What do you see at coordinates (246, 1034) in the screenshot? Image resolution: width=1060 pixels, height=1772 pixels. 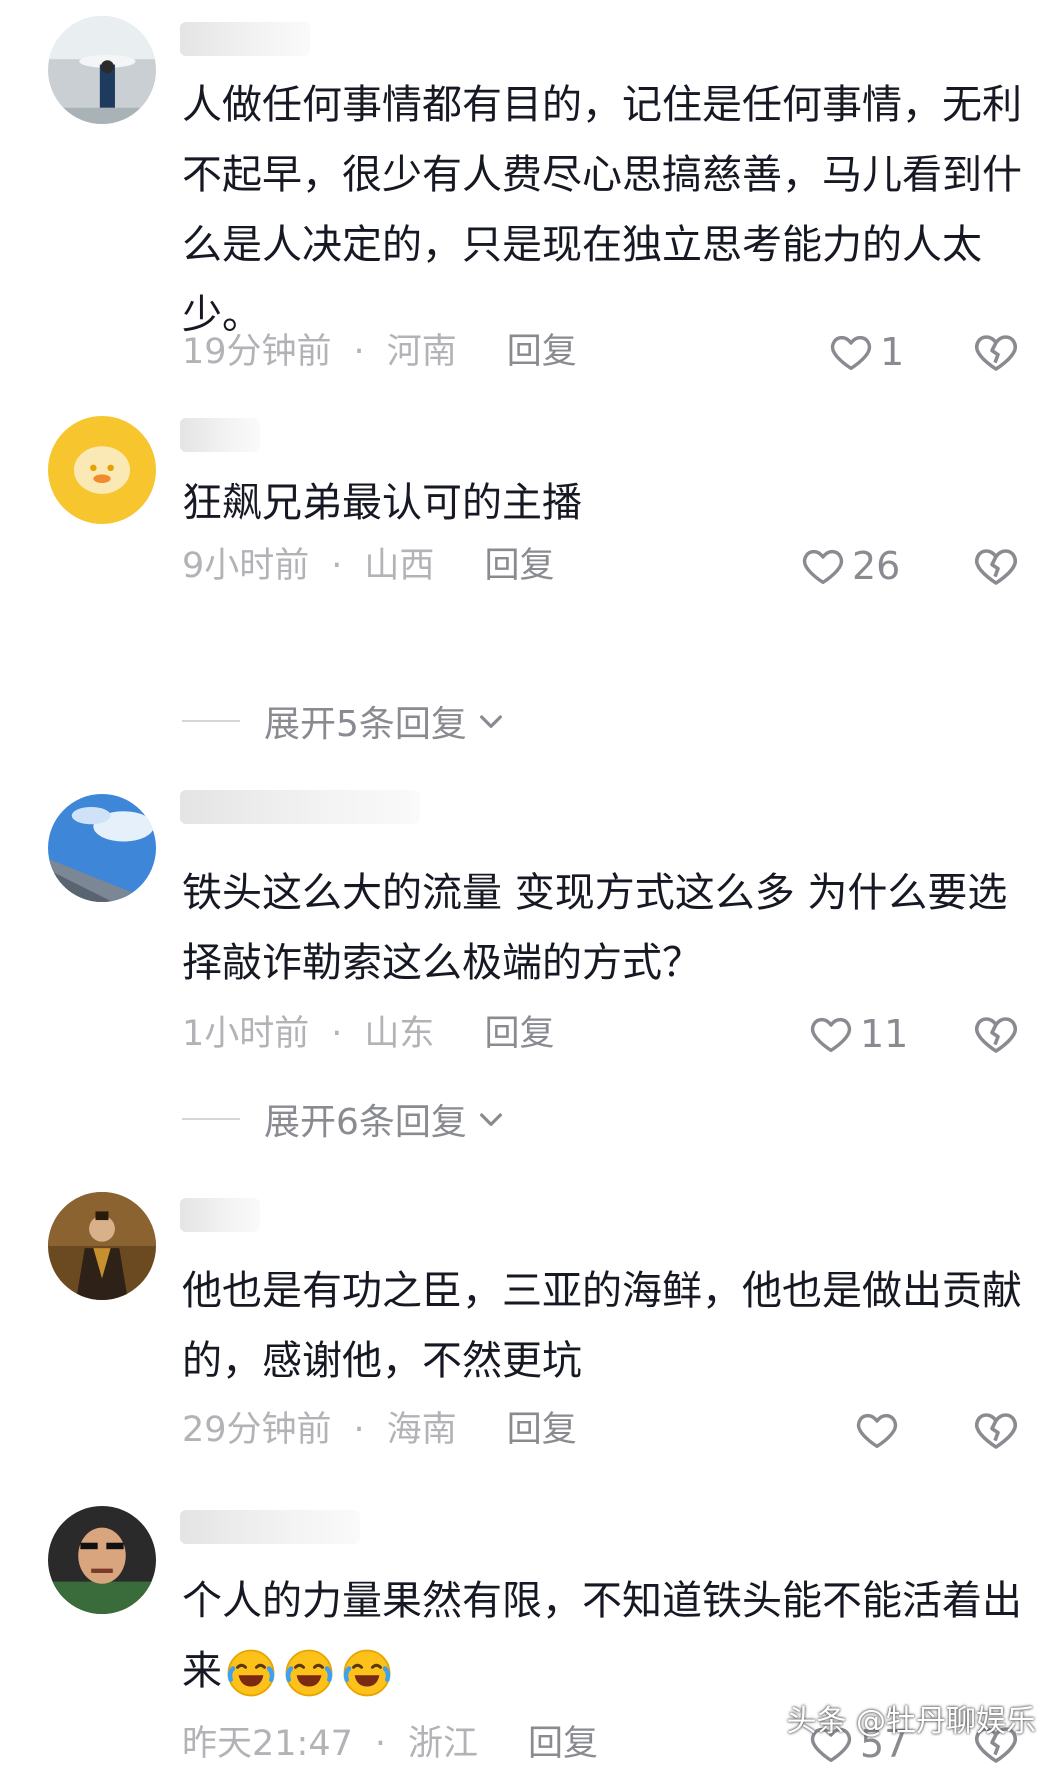 I see `comment-time: 1小时前` at bounding box center [246, 1034].